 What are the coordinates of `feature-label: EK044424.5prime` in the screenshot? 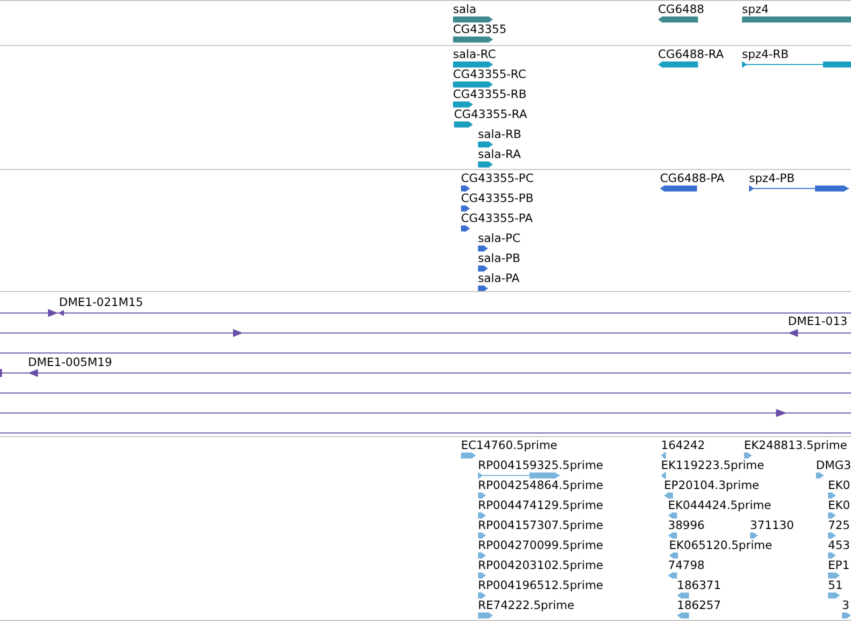 It's located at (720, 505).